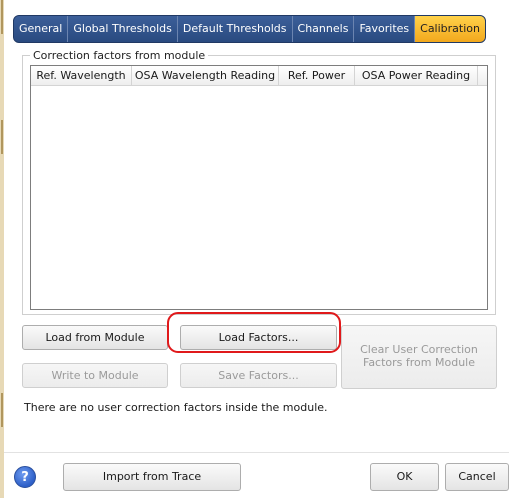 This screenshot has height=498, width=509. I want to click on cancel-label: Cancel, so click(477, 476).